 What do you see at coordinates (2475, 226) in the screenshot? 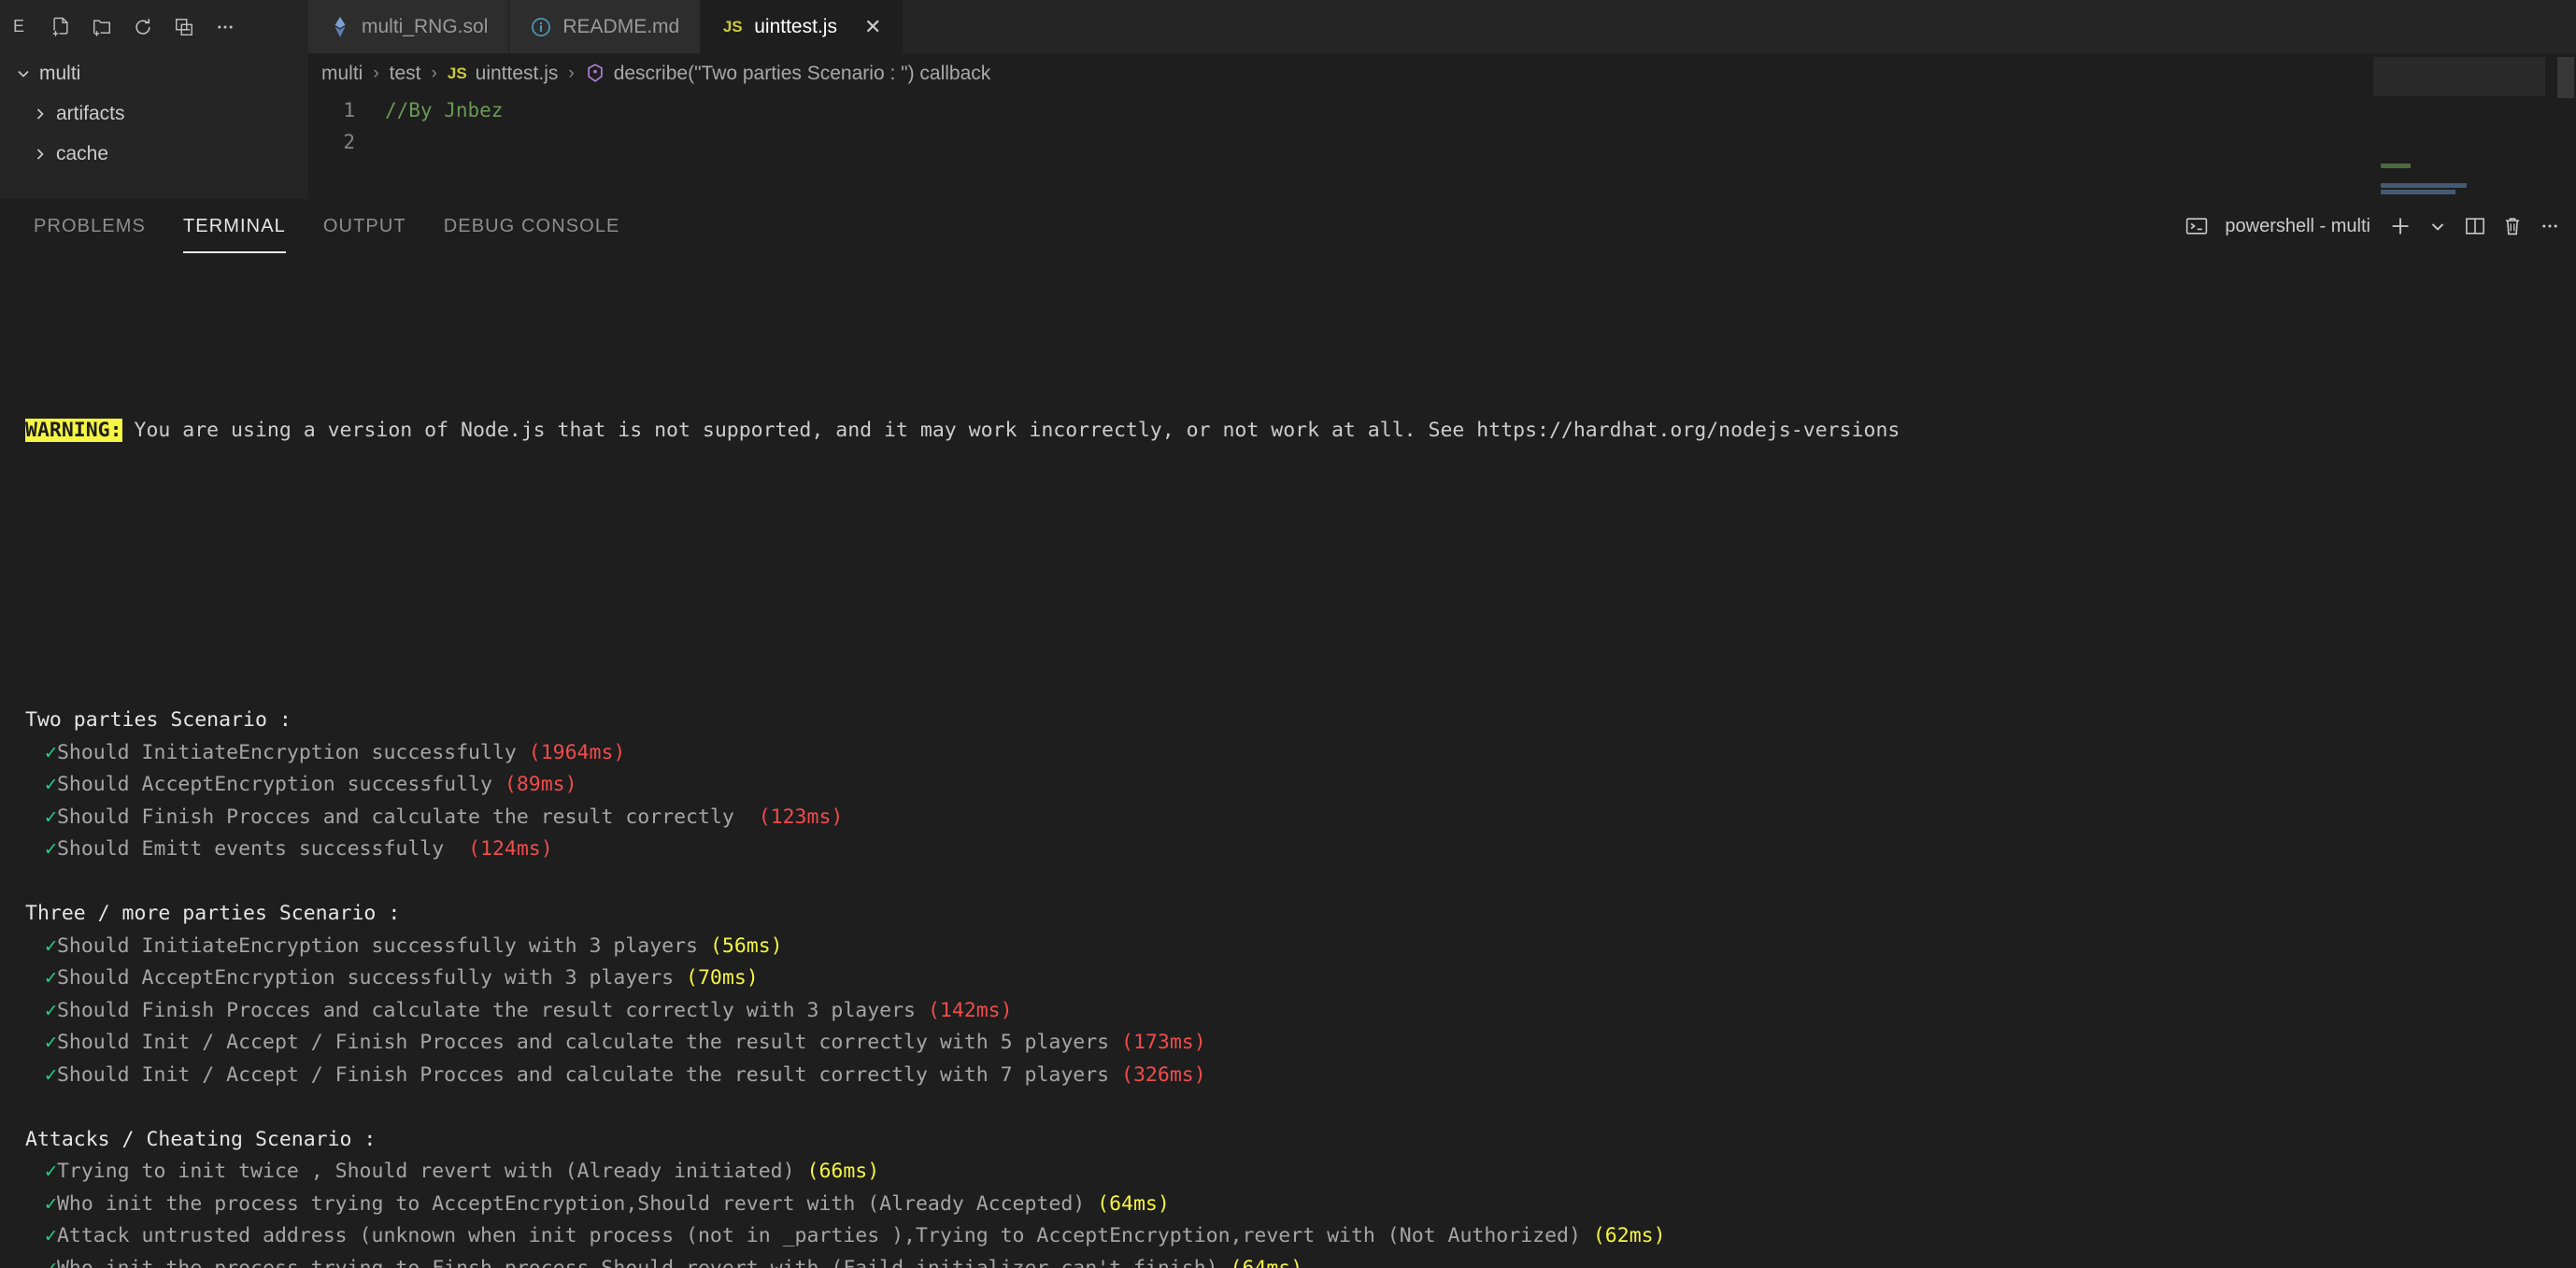
I see `split-terminal-icon` at bounding box center [2475, 226].